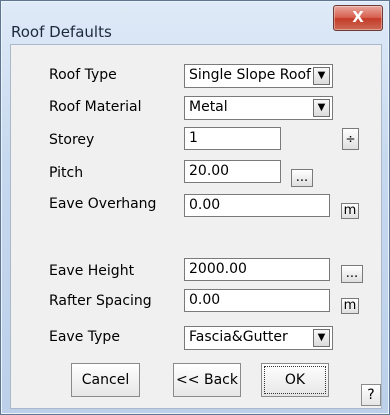 This screenshot has height=415, width=390. I want to click on eave-height-label: Eave Height, so click(92, 271).